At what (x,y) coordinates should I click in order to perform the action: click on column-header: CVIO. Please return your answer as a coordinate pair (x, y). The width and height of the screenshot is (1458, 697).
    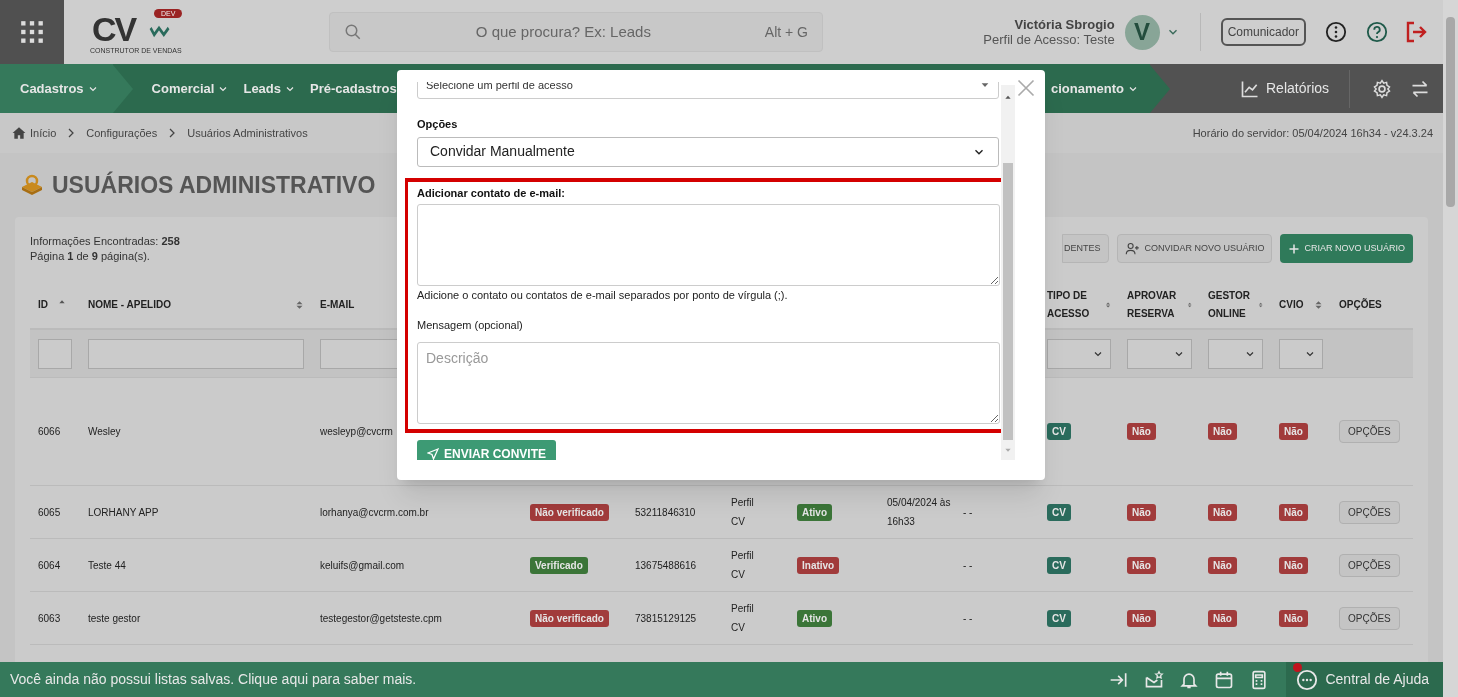
    Looking at the image, I should click on (1291, 305).